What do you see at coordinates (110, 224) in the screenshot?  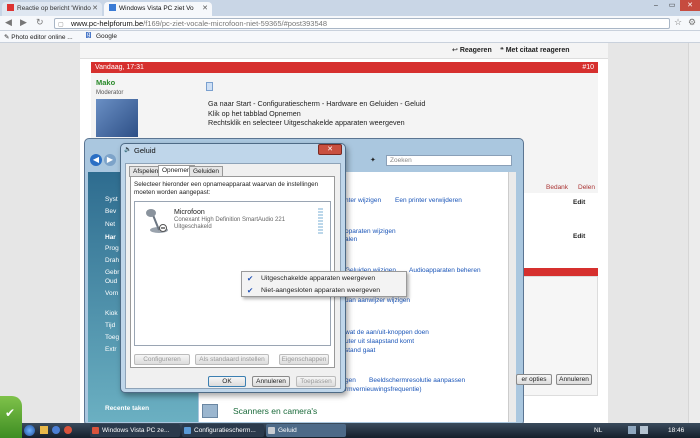 I see `sidebar-item: Net` at bounding box center [110, 224].